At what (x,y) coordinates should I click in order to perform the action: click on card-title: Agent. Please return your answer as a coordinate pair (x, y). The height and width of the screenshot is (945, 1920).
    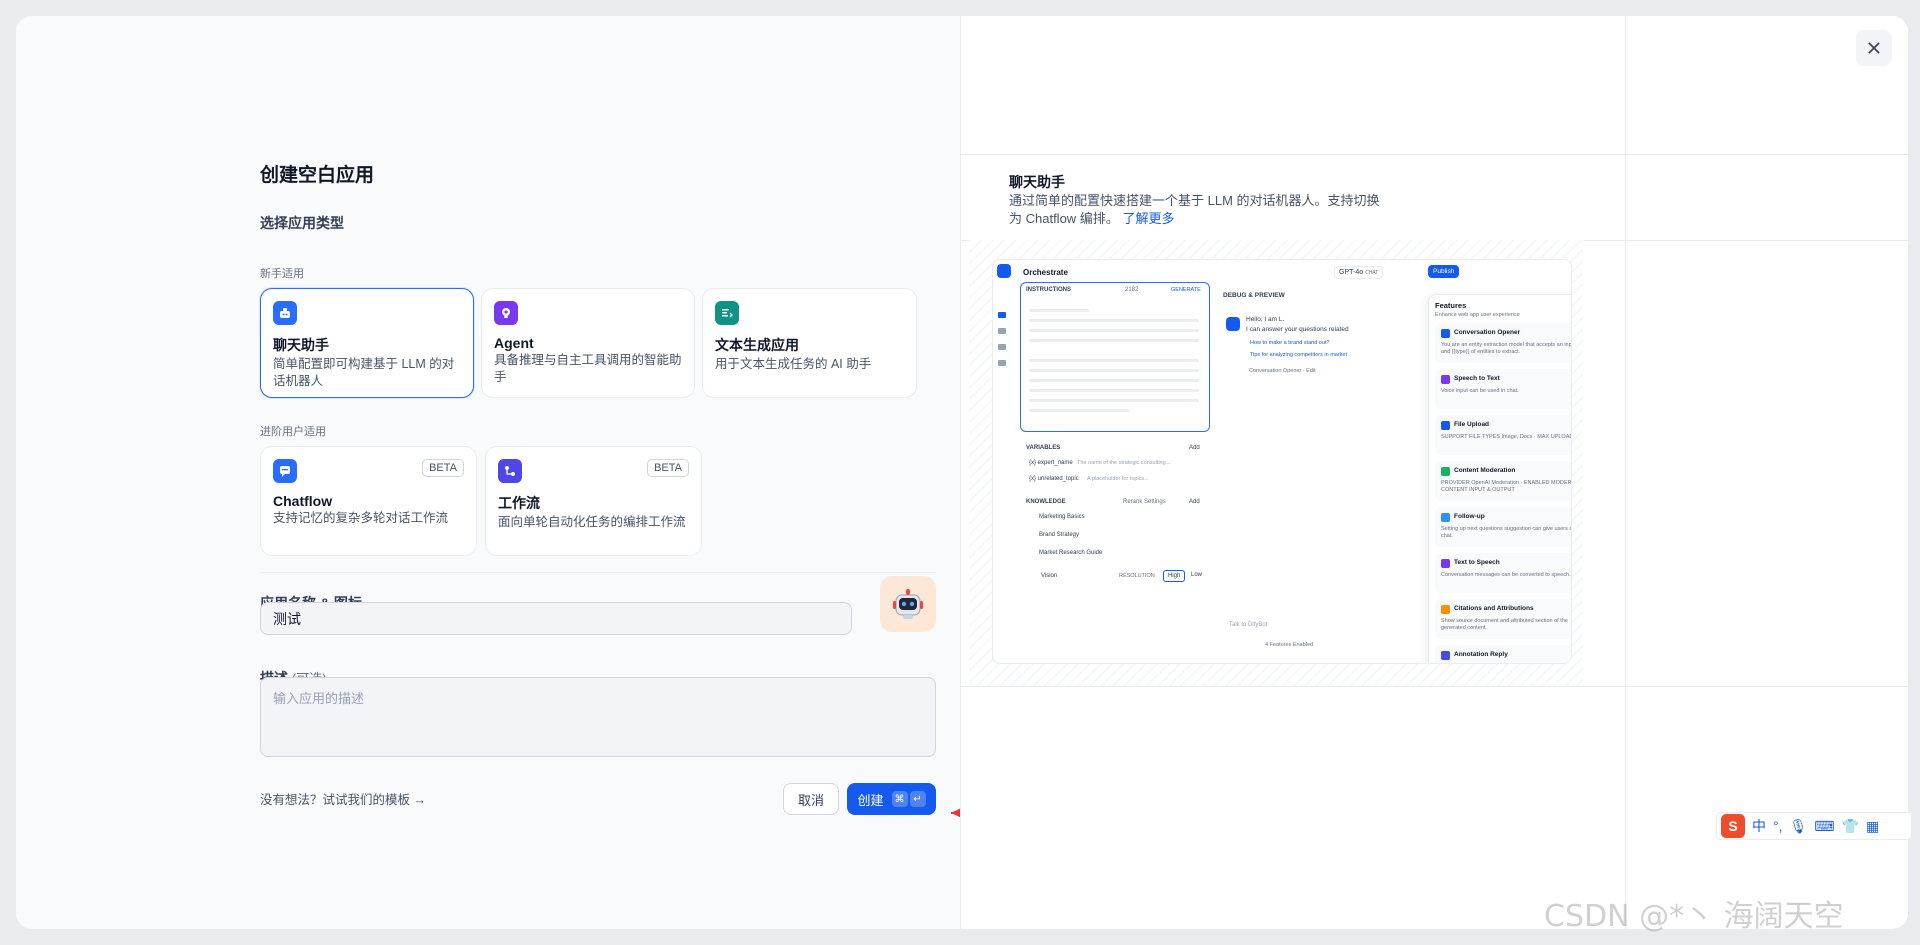
    Looking at the image, I should click on (514, 343).